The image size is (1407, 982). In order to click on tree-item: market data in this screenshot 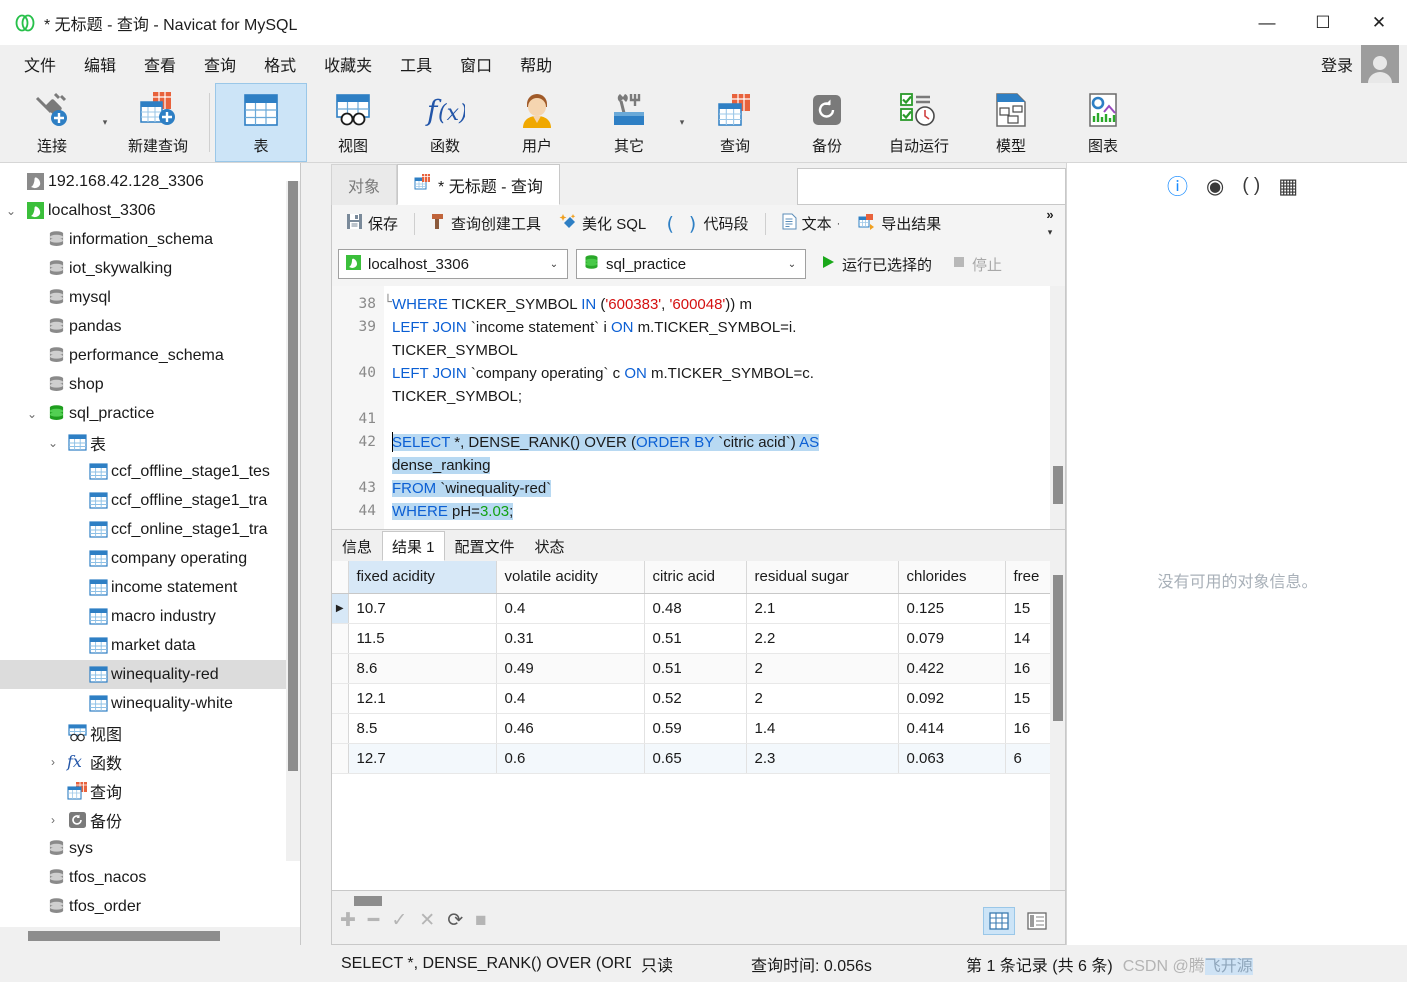, I will do `click(150, 645)`.